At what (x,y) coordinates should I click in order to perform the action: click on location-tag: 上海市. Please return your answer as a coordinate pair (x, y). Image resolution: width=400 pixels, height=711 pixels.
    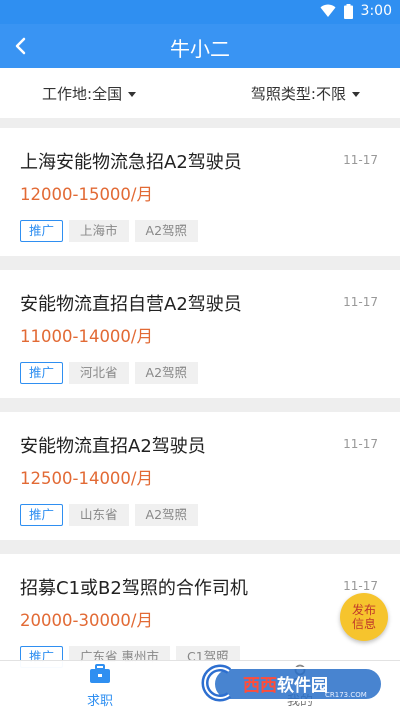
    Looking at the image, I should click on (99, 231).